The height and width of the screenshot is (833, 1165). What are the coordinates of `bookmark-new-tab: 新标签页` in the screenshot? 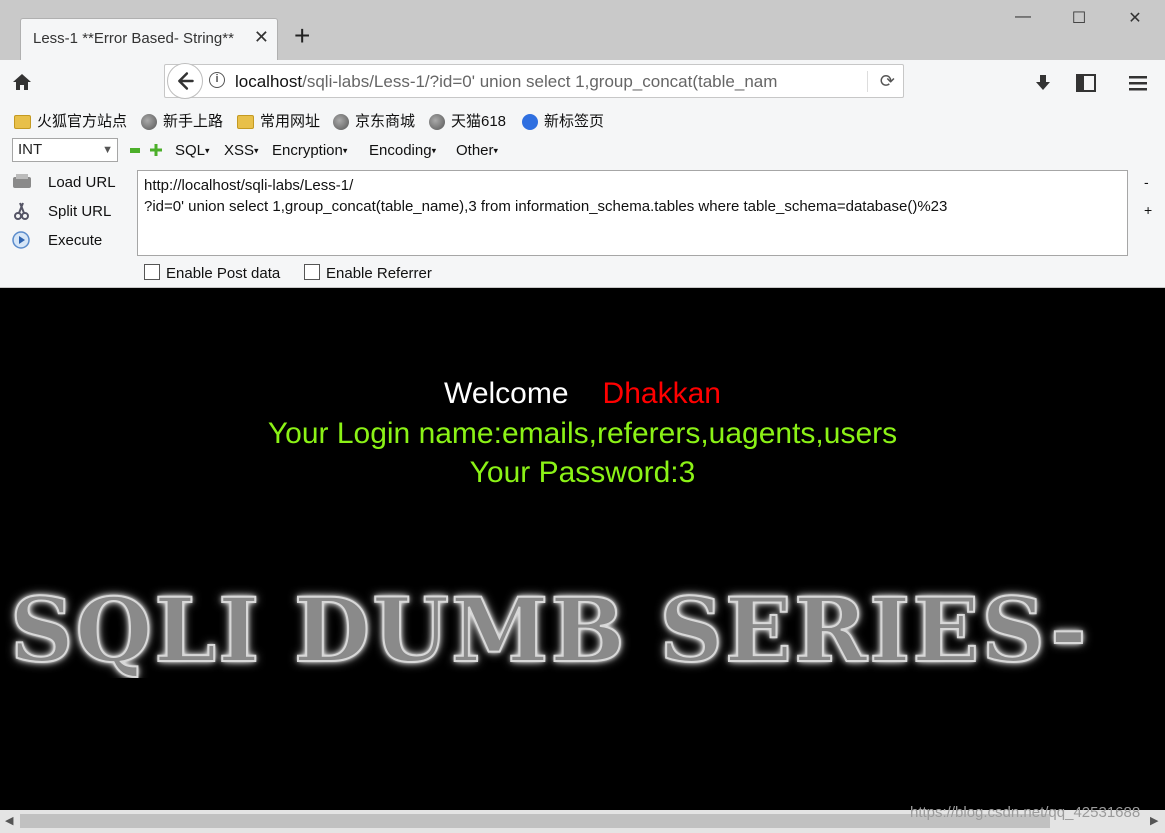 It's located at (563, 120).